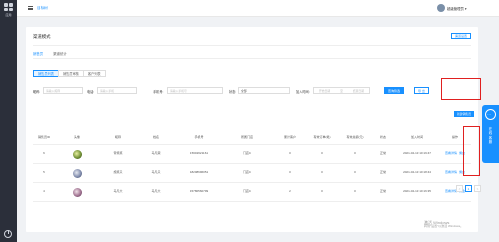 This screenshot has height=242, width=499. I want to click on nickname-input: 请输入昵称, so click(63, 90).